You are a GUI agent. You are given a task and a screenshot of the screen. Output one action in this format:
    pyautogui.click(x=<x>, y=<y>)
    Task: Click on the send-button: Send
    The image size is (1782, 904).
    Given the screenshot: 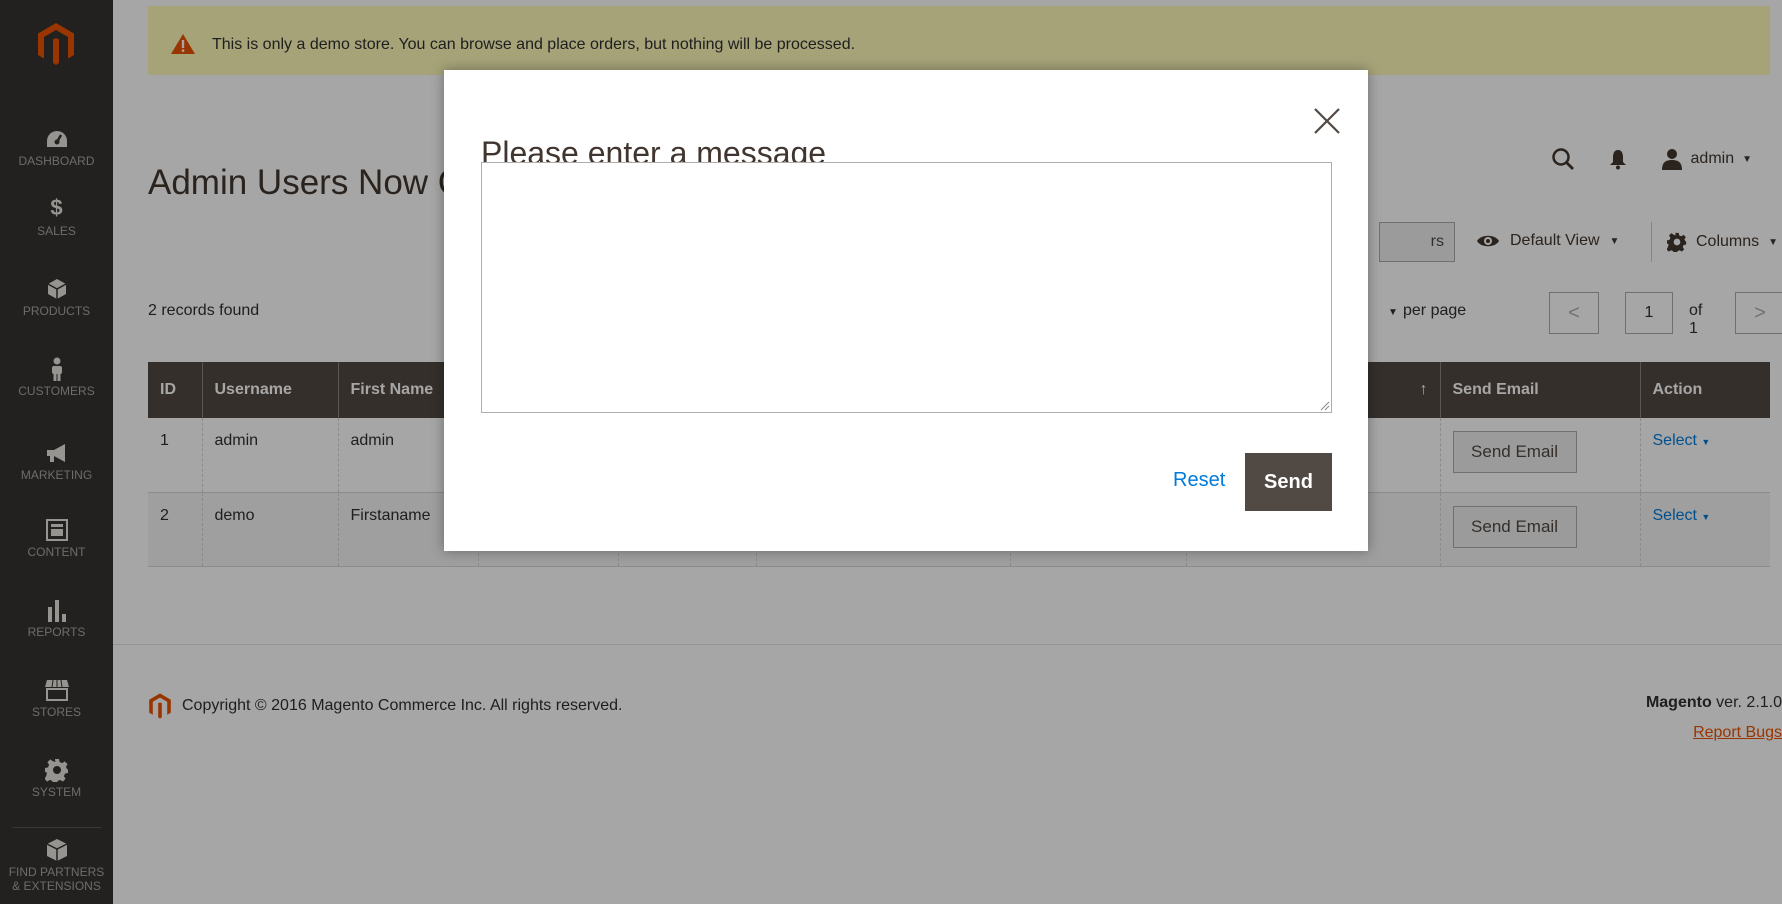 What is the action you would take?
    pyautogui.click(x=1288, y=482)
    